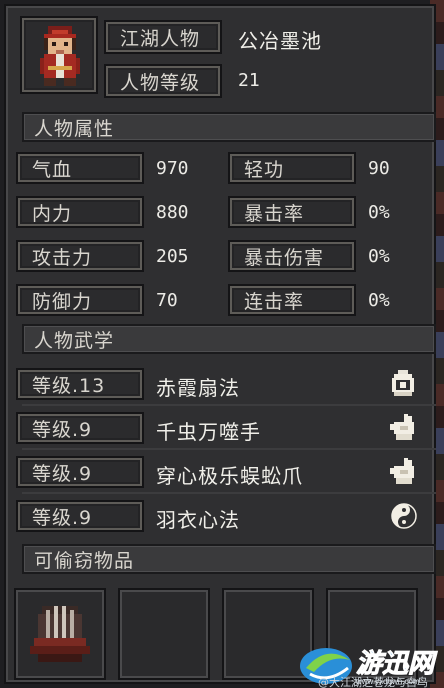 The width and height of the screenshot is (444, 688). What do you see at coordinates (163, 81) in the screenshot?
I see `level-label: 人物等级` at bounding box center [163, 81].